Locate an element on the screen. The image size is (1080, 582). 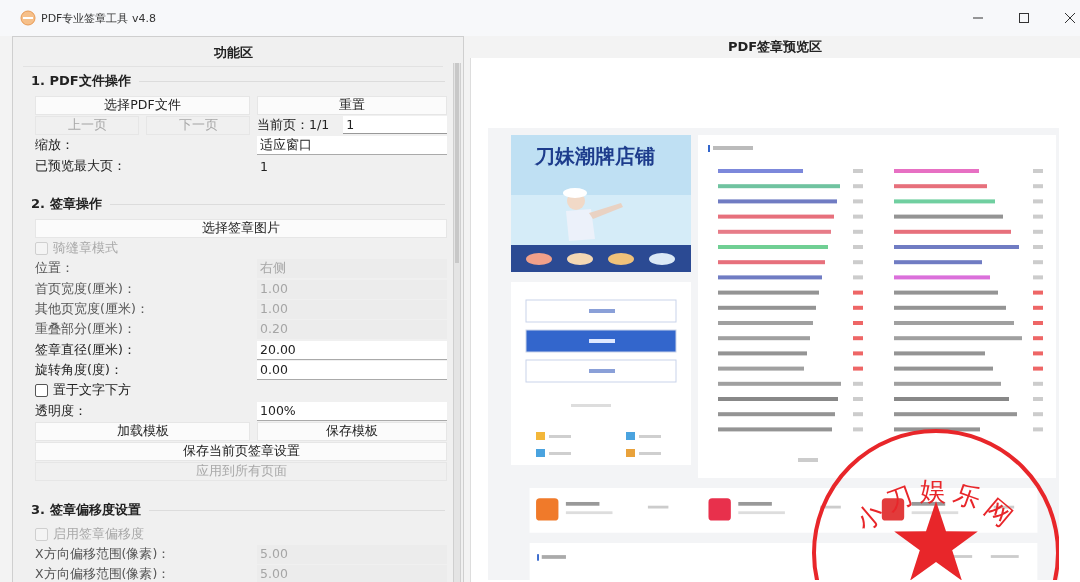
section-title: 3. 签章偏移度设置 is located at coordinates (86, 510).